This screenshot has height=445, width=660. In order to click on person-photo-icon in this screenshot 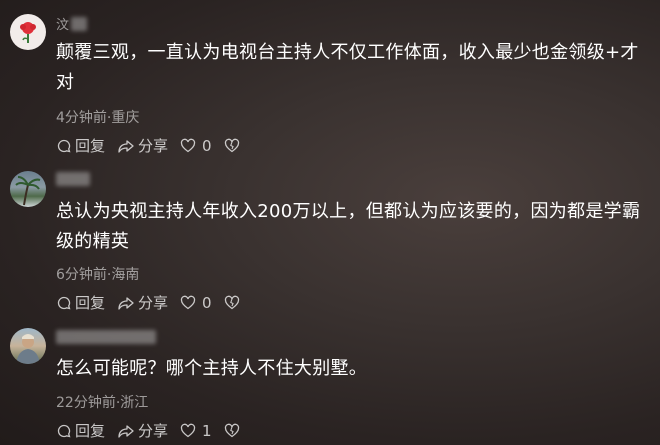, I will do `click(28, 349)`.